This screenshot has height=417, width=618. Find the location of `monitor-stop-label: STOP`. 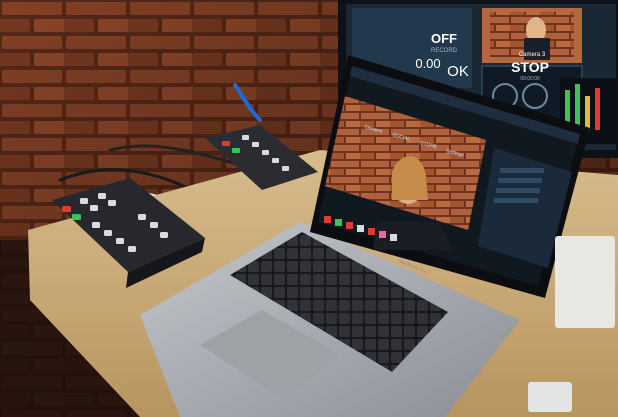

monitor-stop-label: STOP is located at coordinates (530, 67).